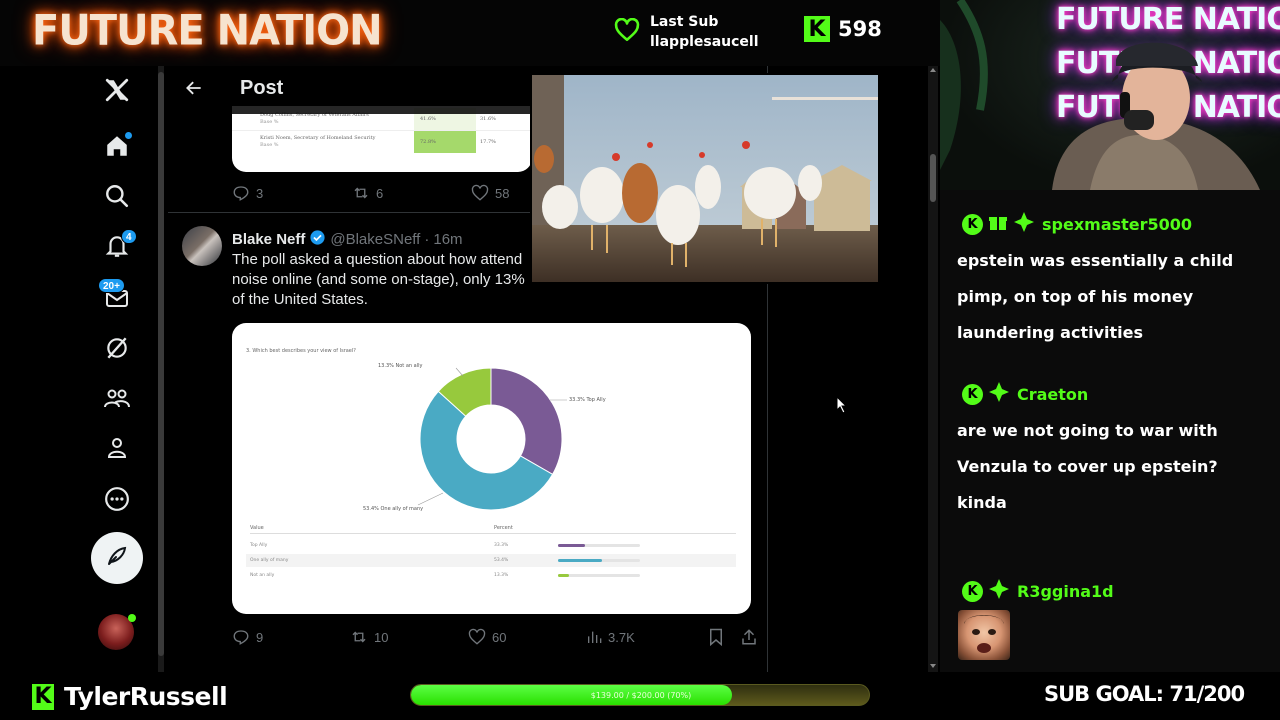  What do you see at coordinates (998, 224) in the screenshot?
I see `gift-icon` at bounding box center [998, 224].